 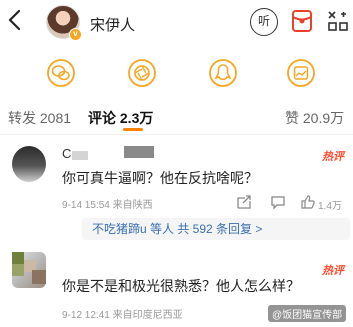 What do you see at coordinates (181, 286) in the screenshot?
I see `comment-text: 你是不是和极光很熟悉？他人怎么样？` at bounding box center [181, 286].